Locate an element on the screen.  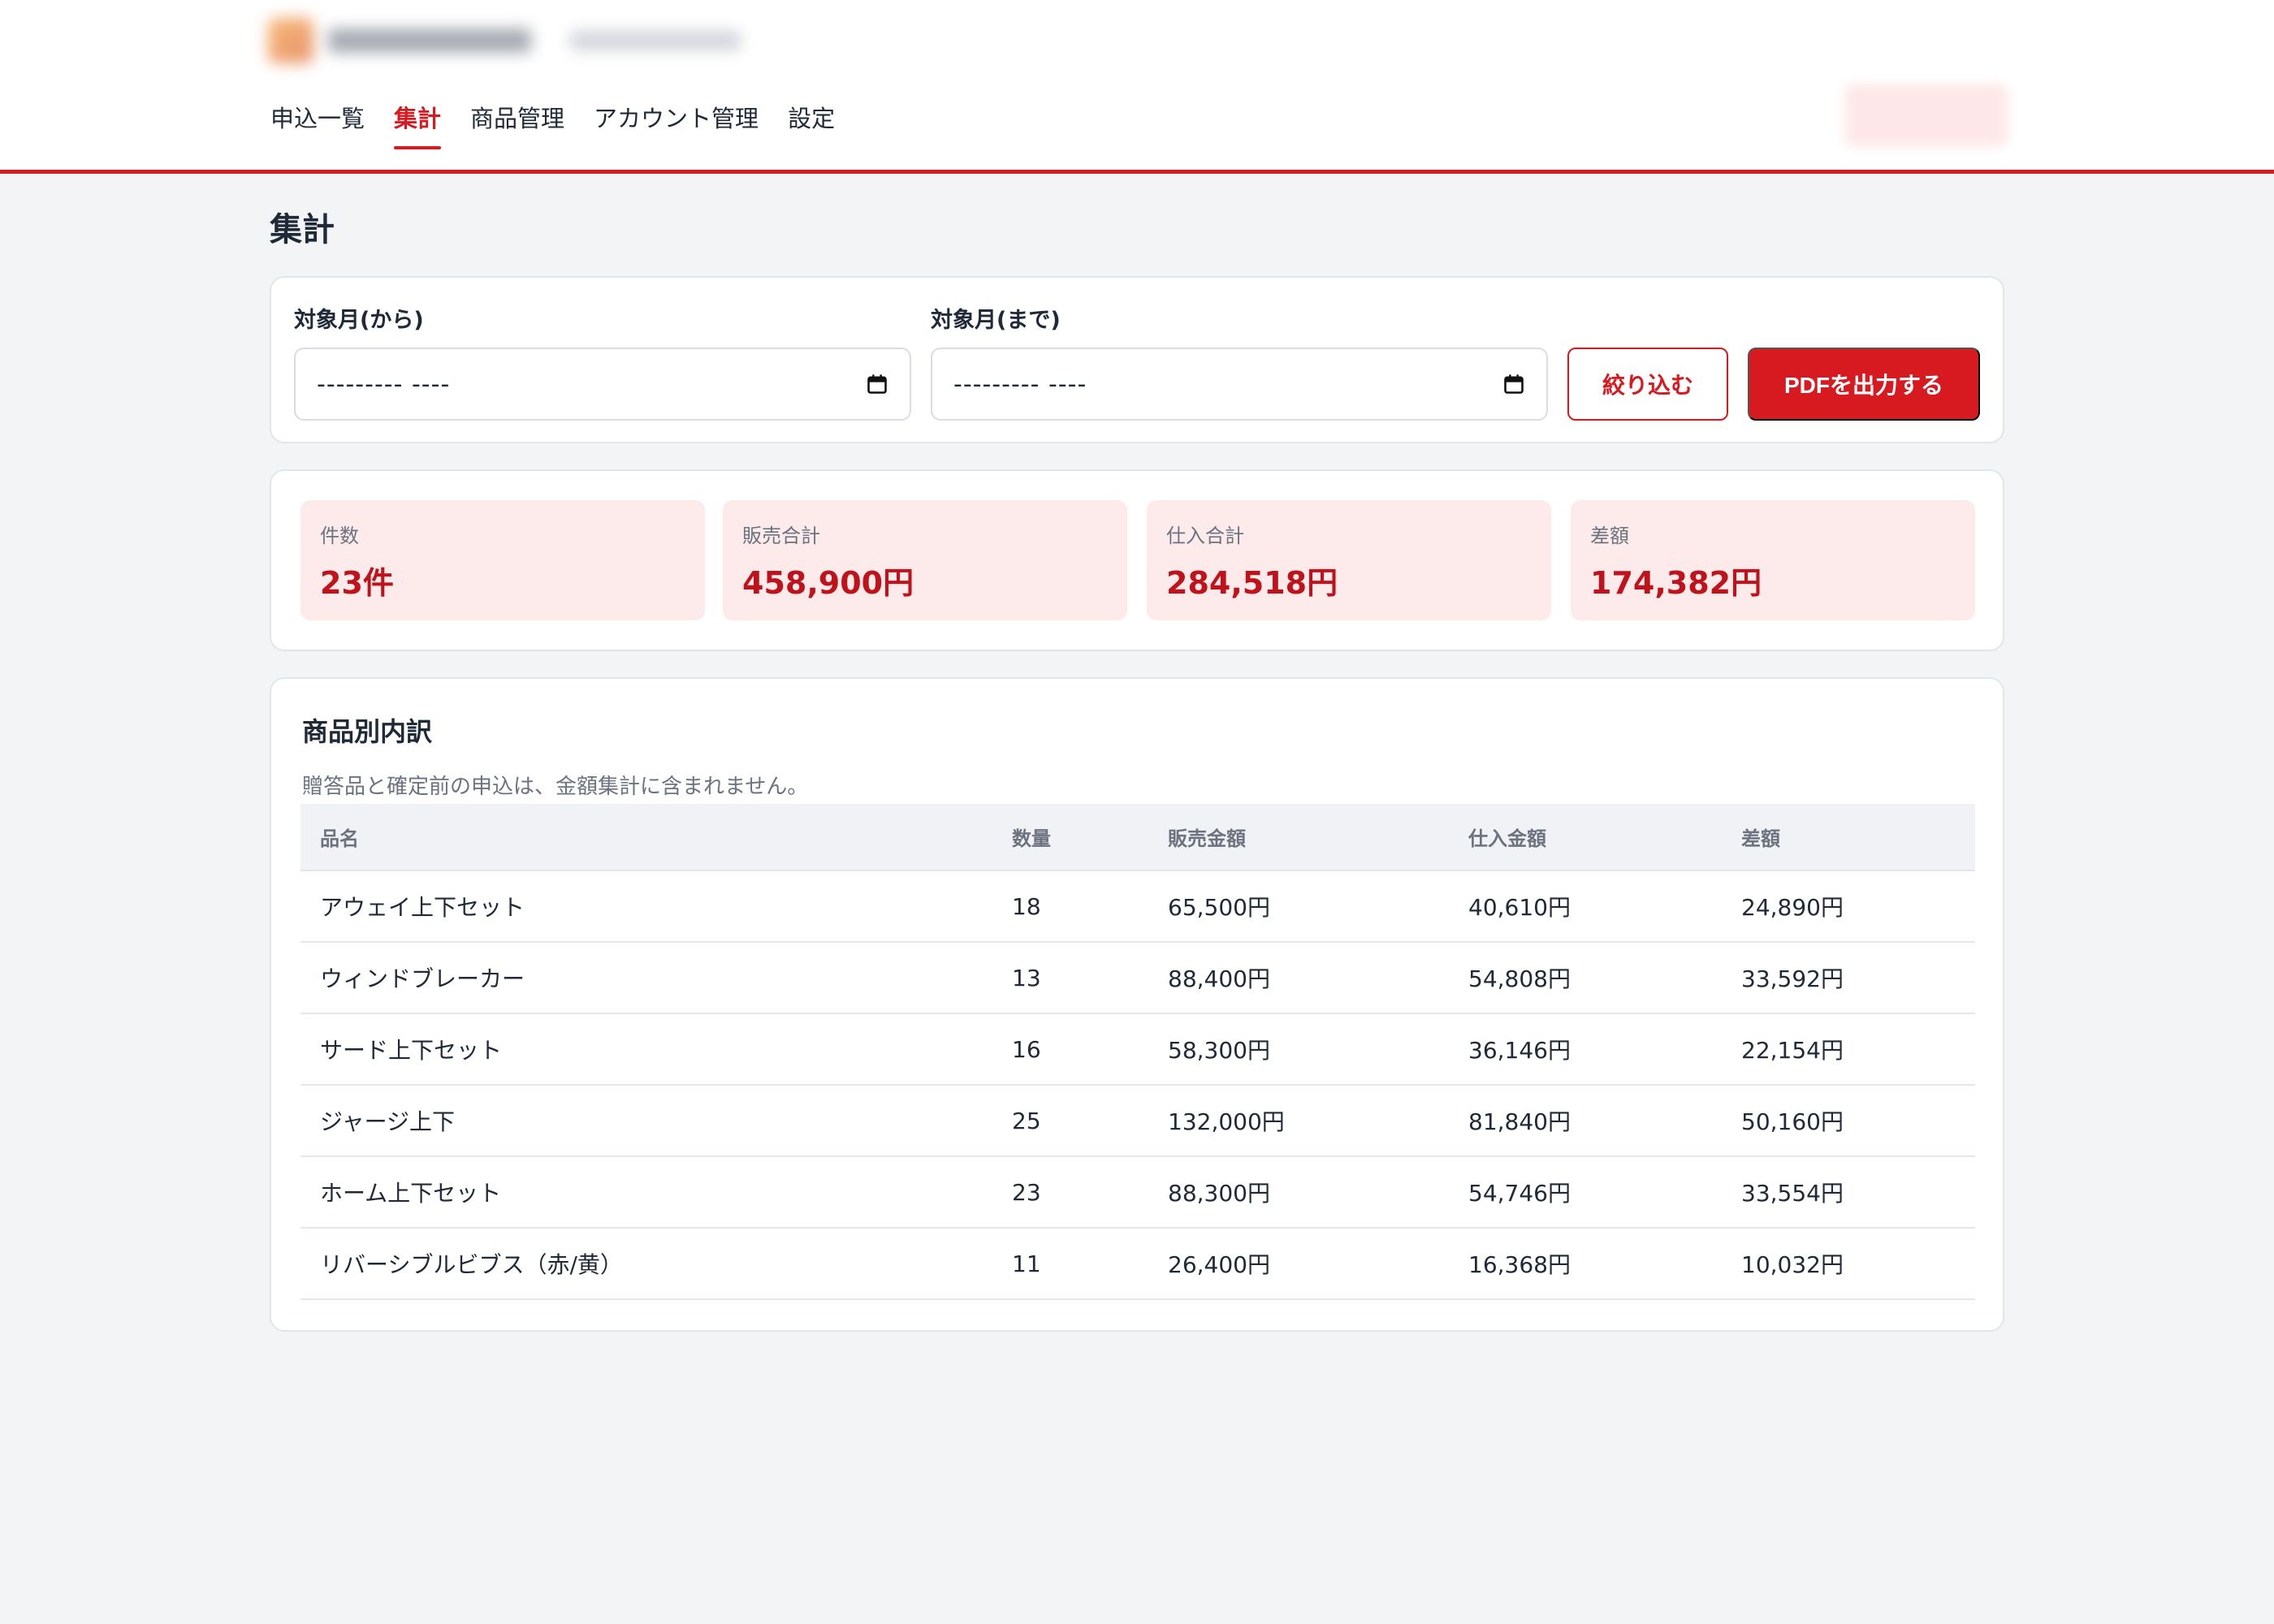
to-month-input: --------- ---- is located at coordinates (1239, 384).